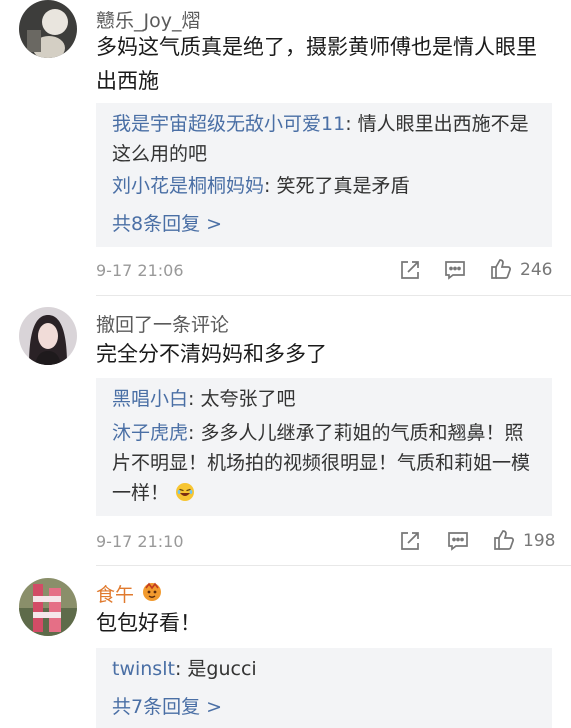 The height and width of the screenshot is (728, 571). I want to click on reply-username: 沐子虎虎, so click(150, 433).